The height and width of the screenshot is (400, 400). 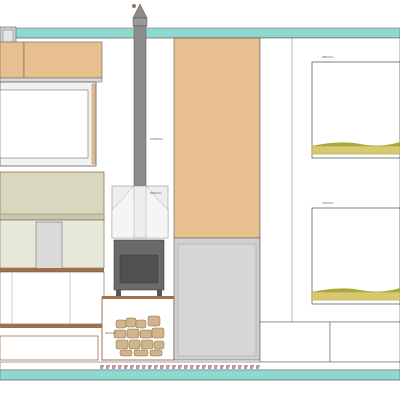 I want to click on floor, so click(x=200, y=371).